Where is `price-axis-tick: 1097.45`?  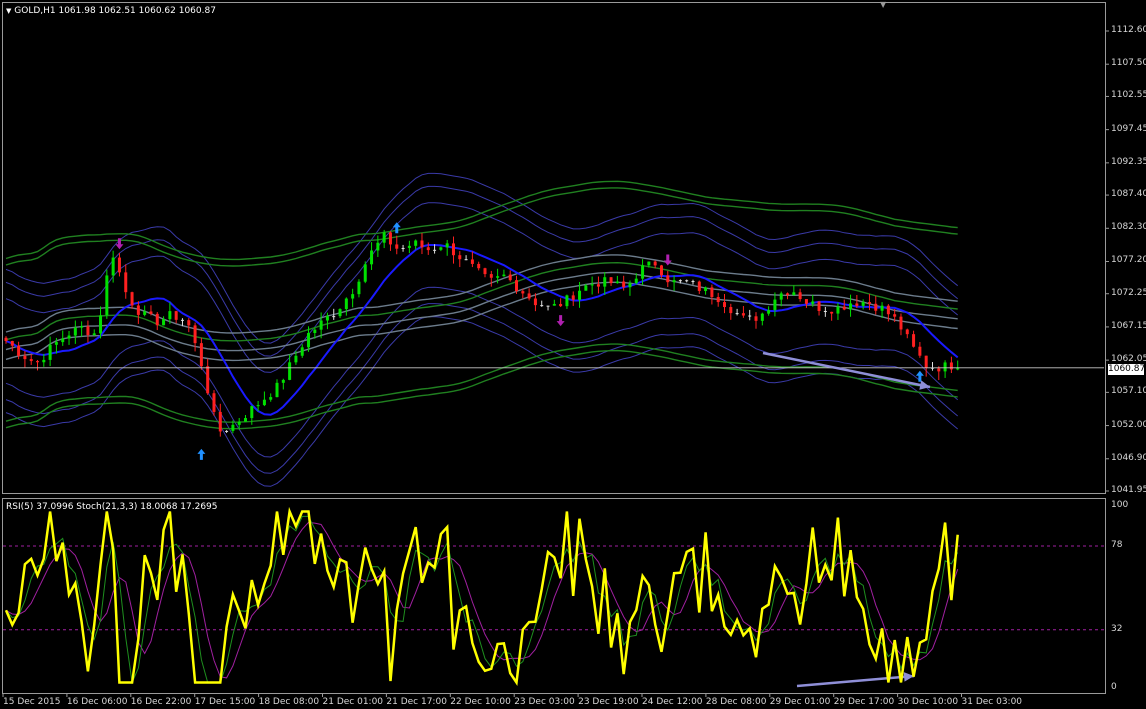 price-axis-tick: 1097.45 is located at coordinates (1128, 128).